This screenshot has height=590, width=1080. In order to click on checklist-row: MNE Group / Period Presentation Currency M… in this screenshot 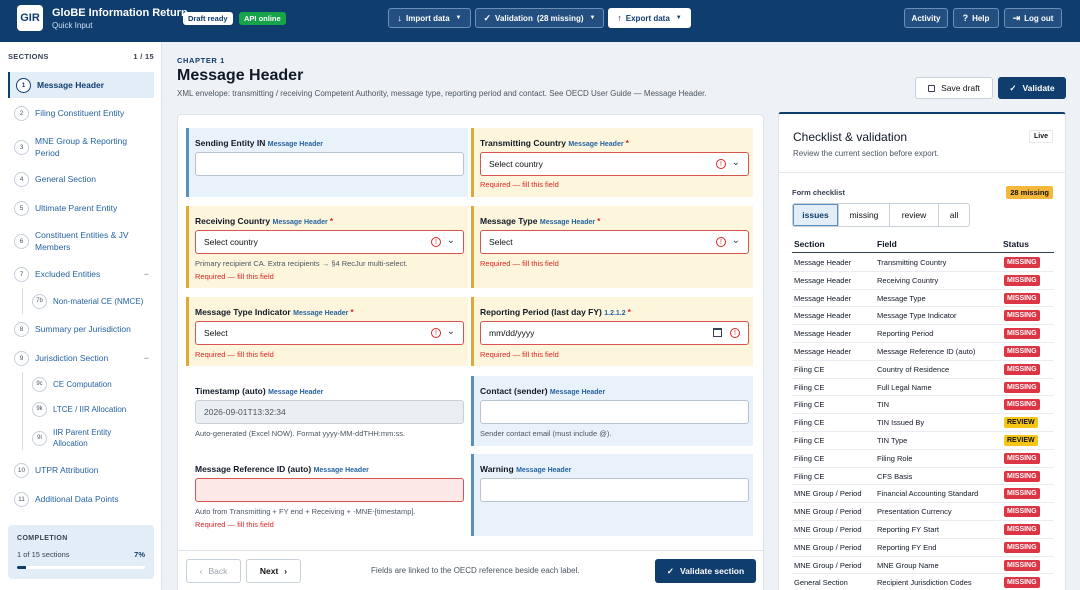, I will do `click(923, 512)`.